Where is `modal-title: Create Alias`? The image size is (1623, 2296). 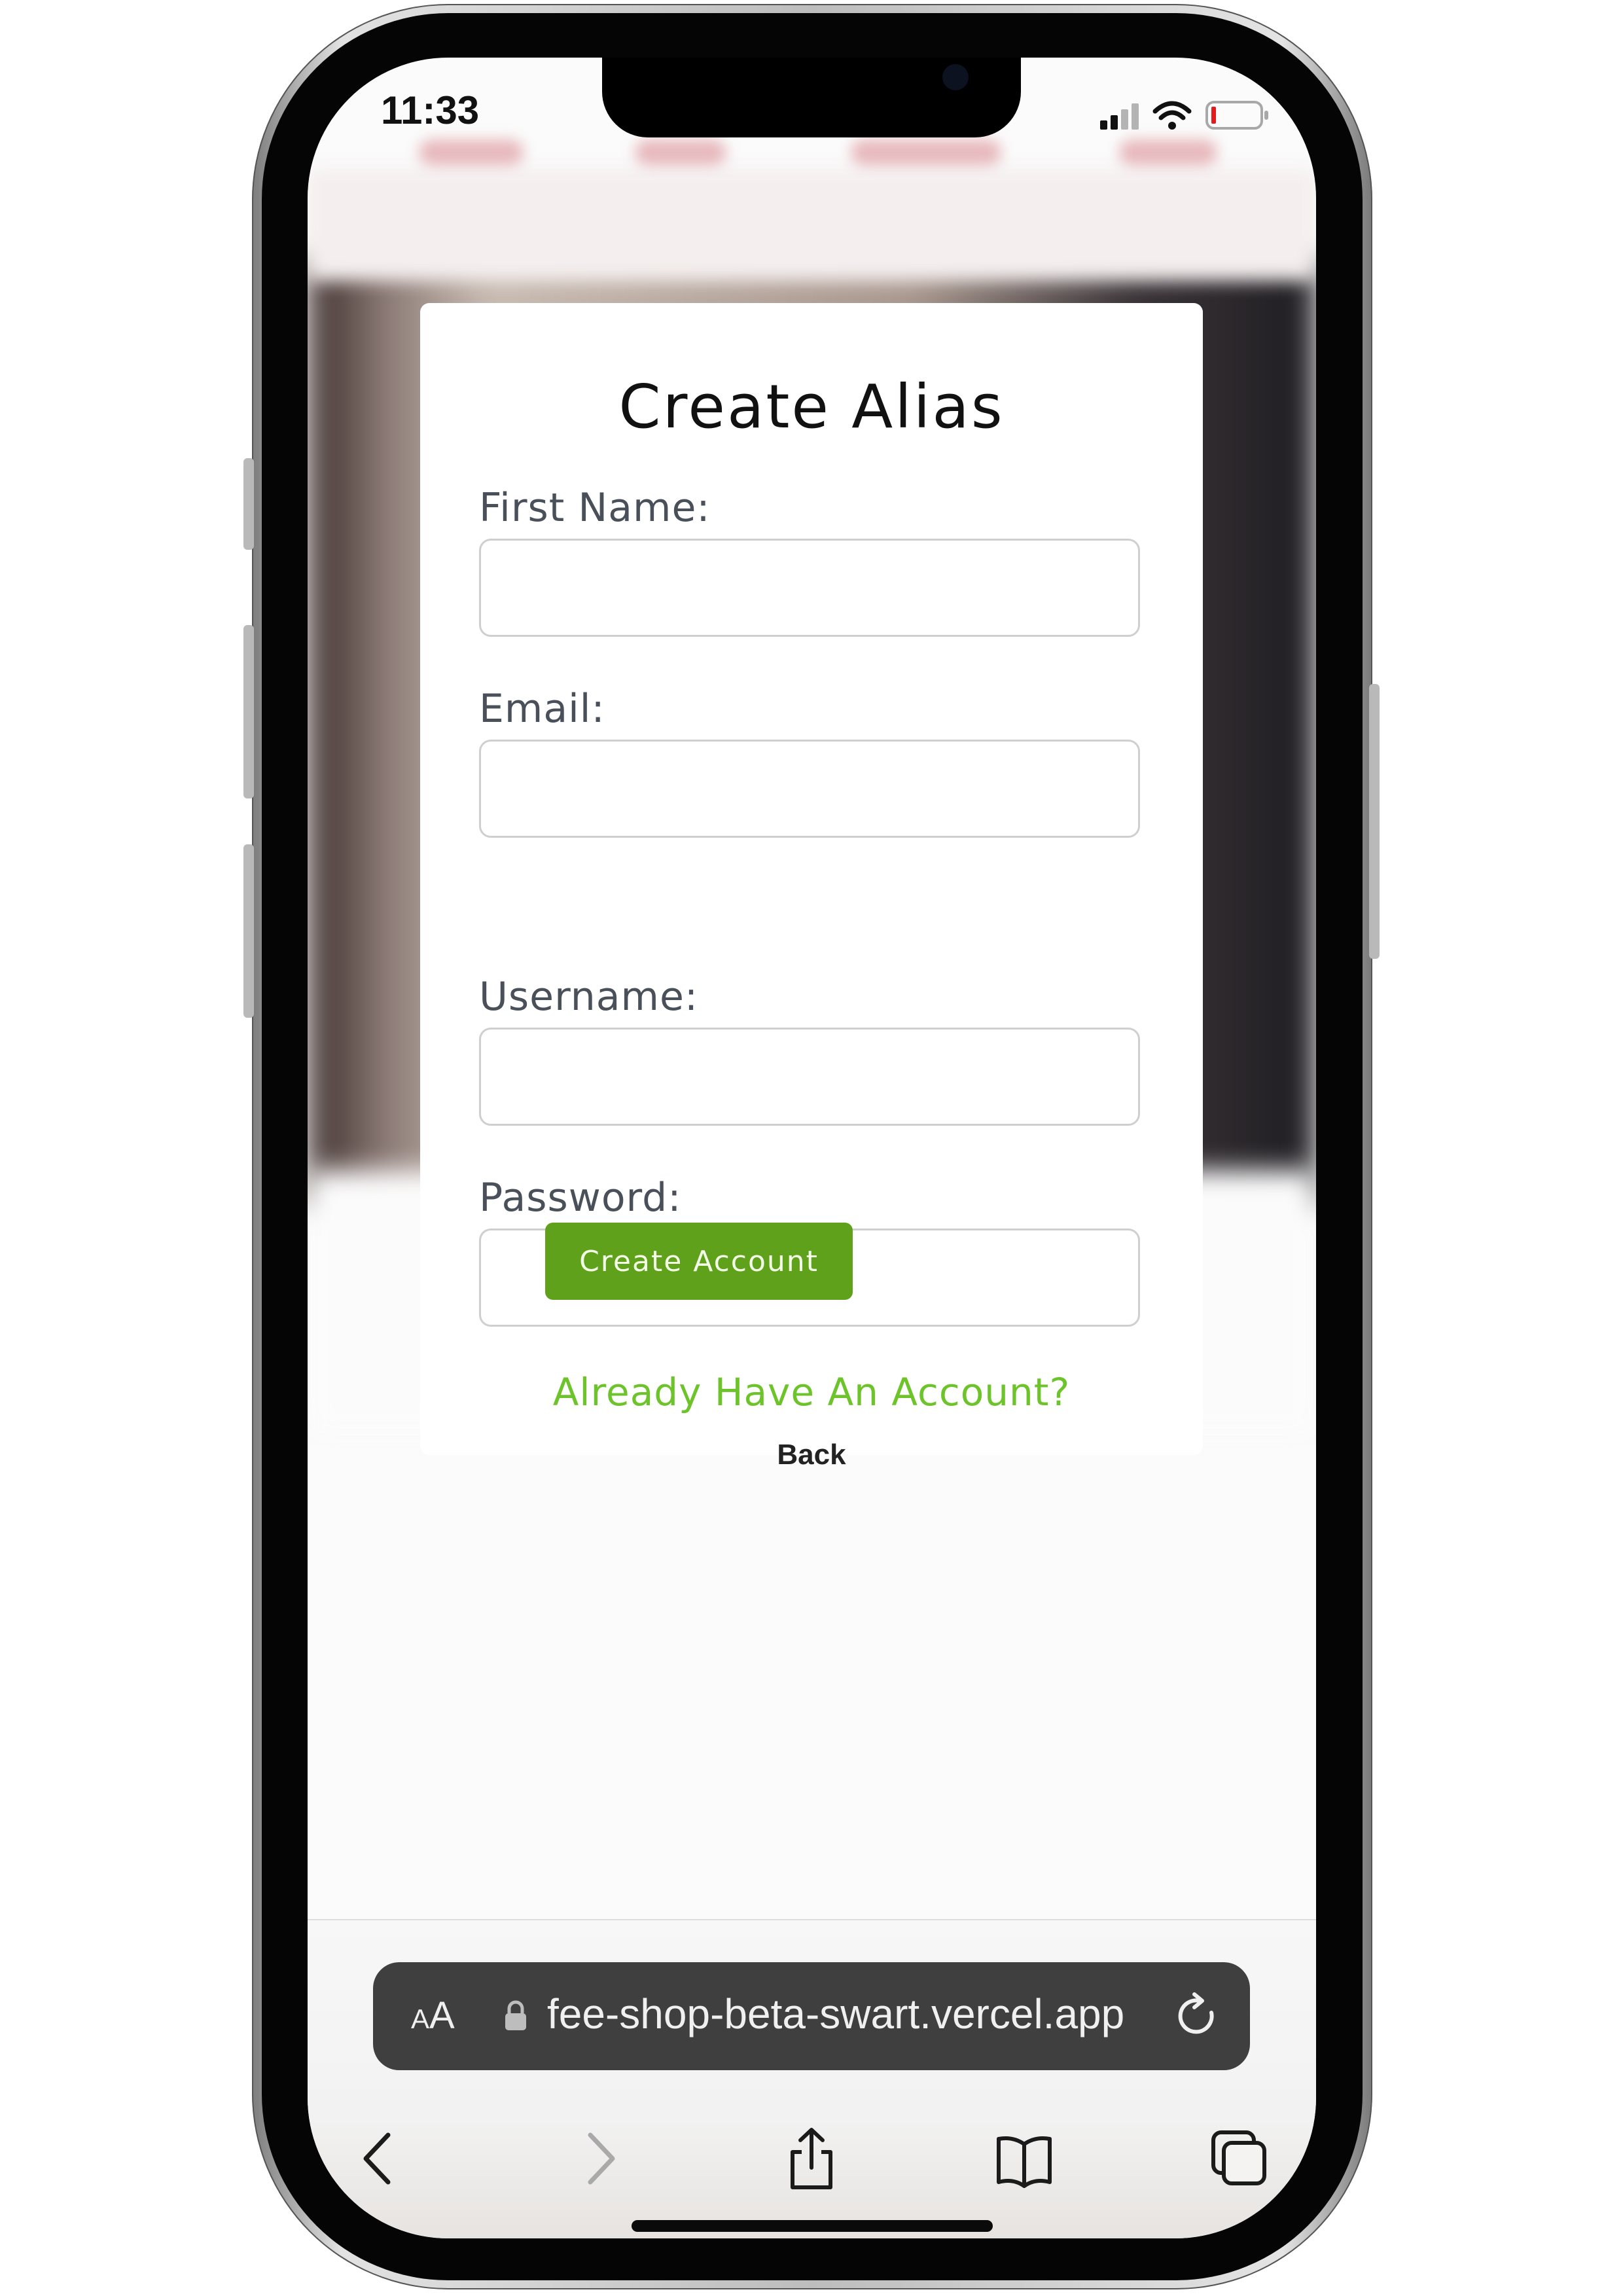
modal-title: Create Alias is located at coordinates (811, 407).